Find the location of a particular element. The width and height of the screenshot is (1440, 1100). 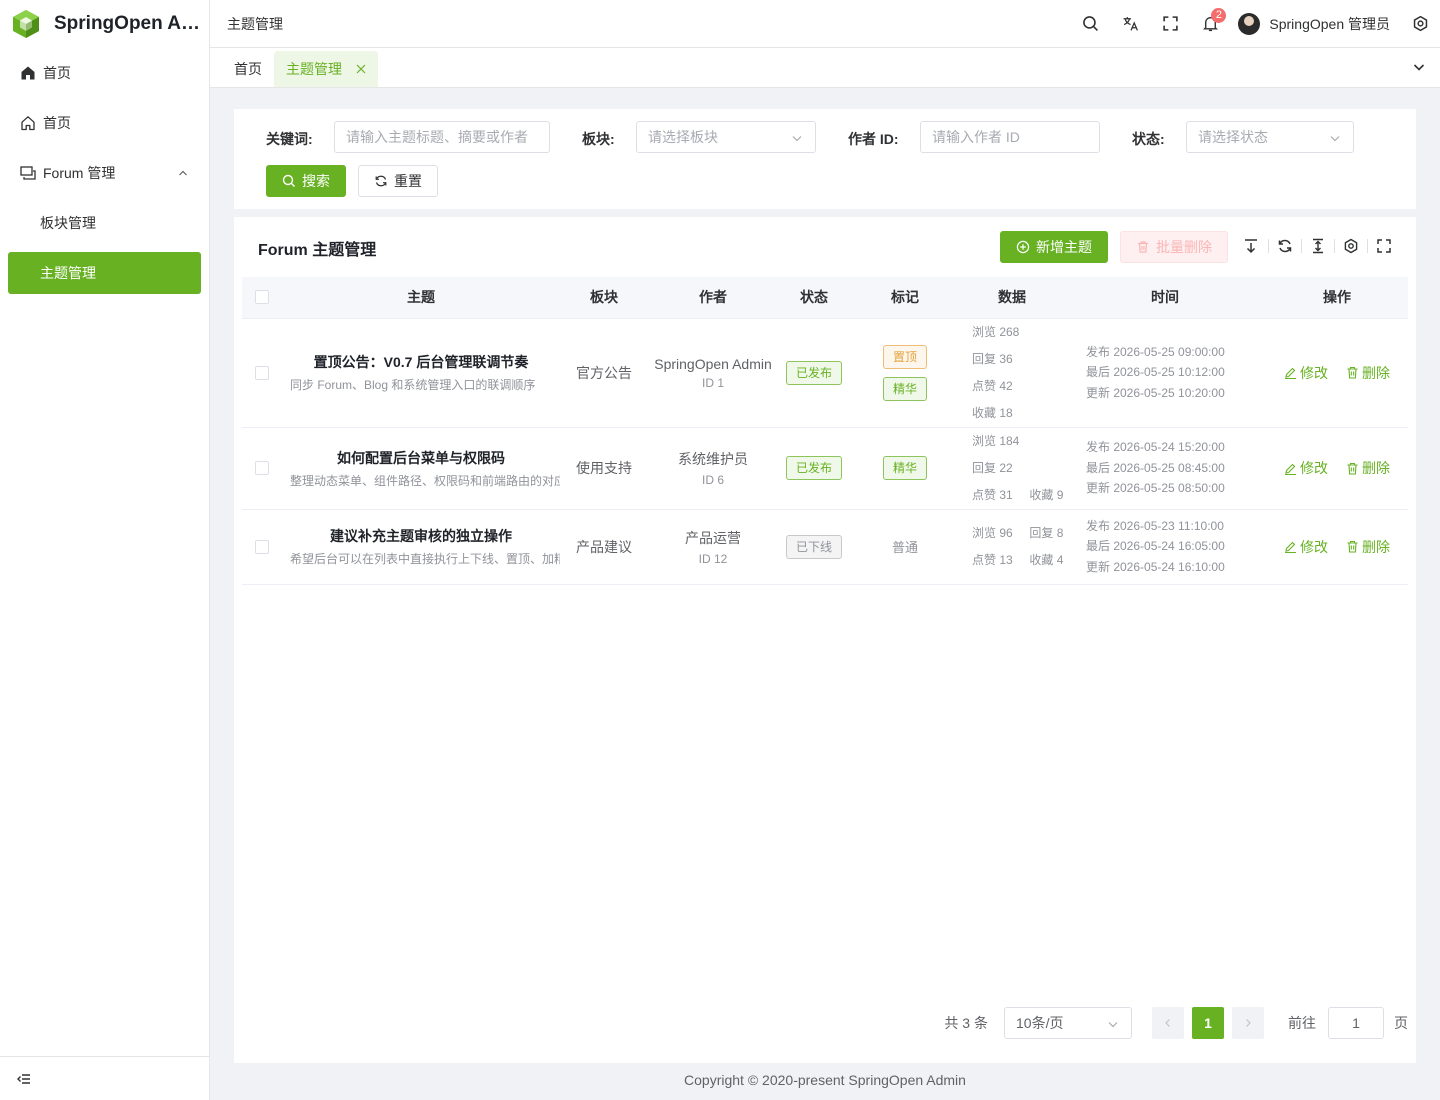

tab-label: 首页 is located at coordinates (248, 69).